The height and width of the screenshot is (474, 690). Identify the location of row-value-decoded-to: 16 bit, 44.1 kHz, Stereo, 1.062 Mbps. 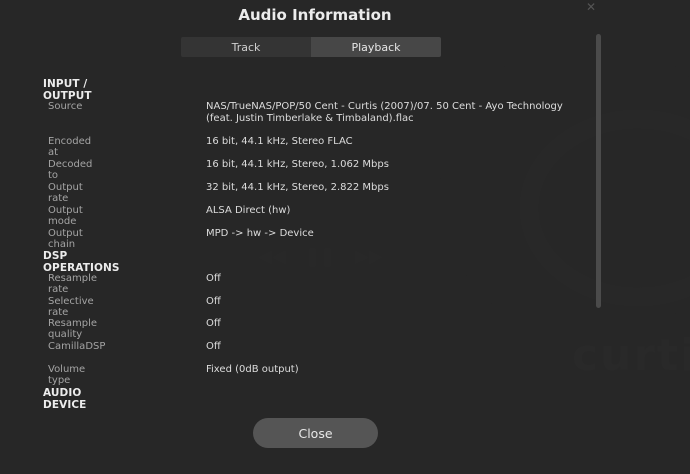
(297, 164).